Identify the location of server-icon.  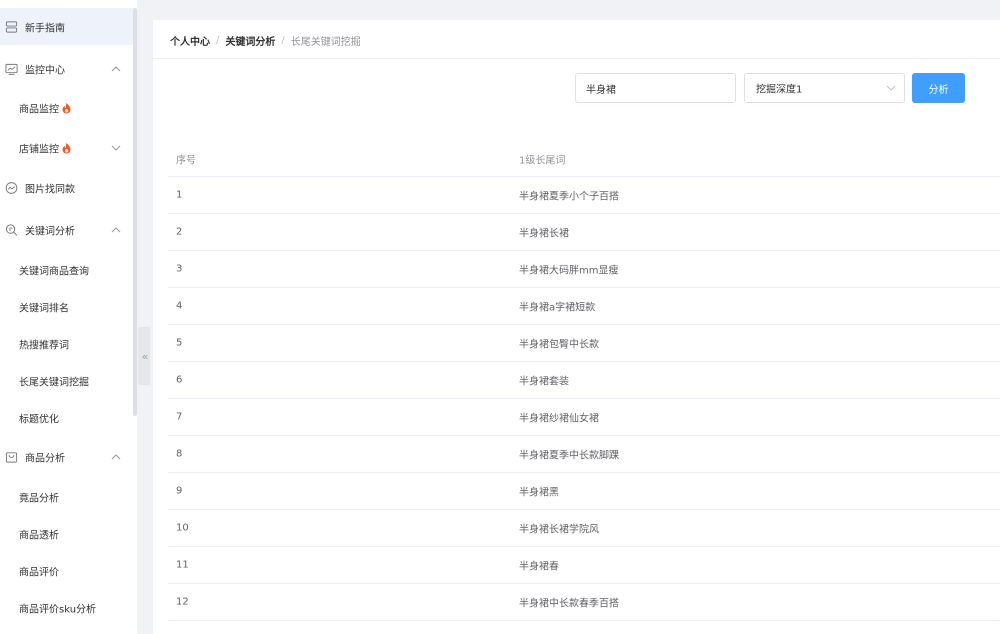
(11, 26).